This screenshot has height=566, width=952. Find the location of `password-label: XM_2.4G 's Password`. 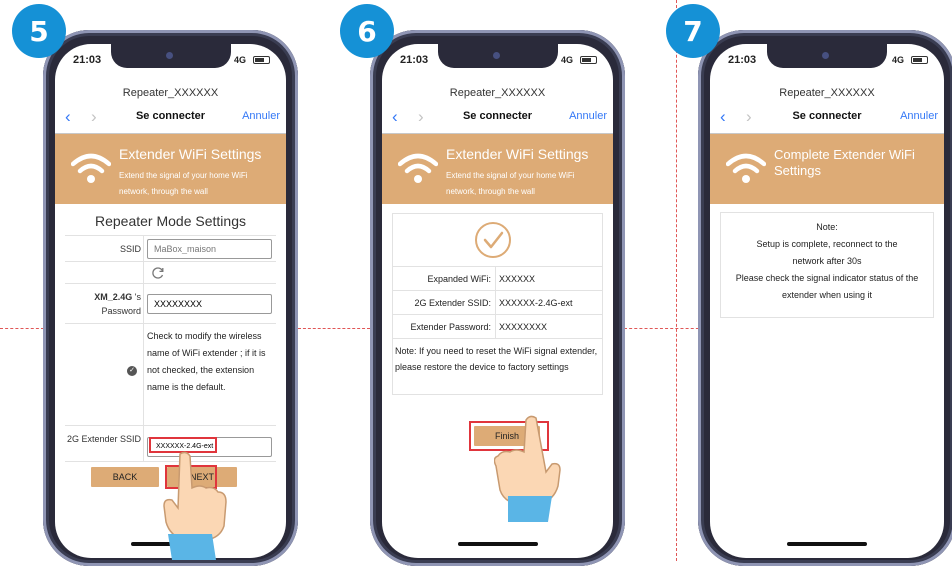

password-label: XM_2.4G 's Password is located at coordinates (103, 304).